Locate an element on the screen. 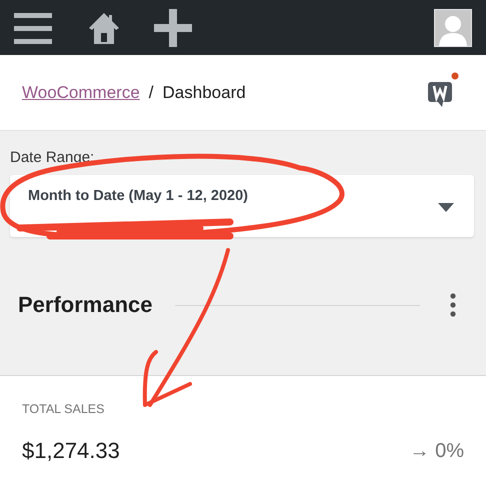  caret-icon is located at coordinates (446, 207).